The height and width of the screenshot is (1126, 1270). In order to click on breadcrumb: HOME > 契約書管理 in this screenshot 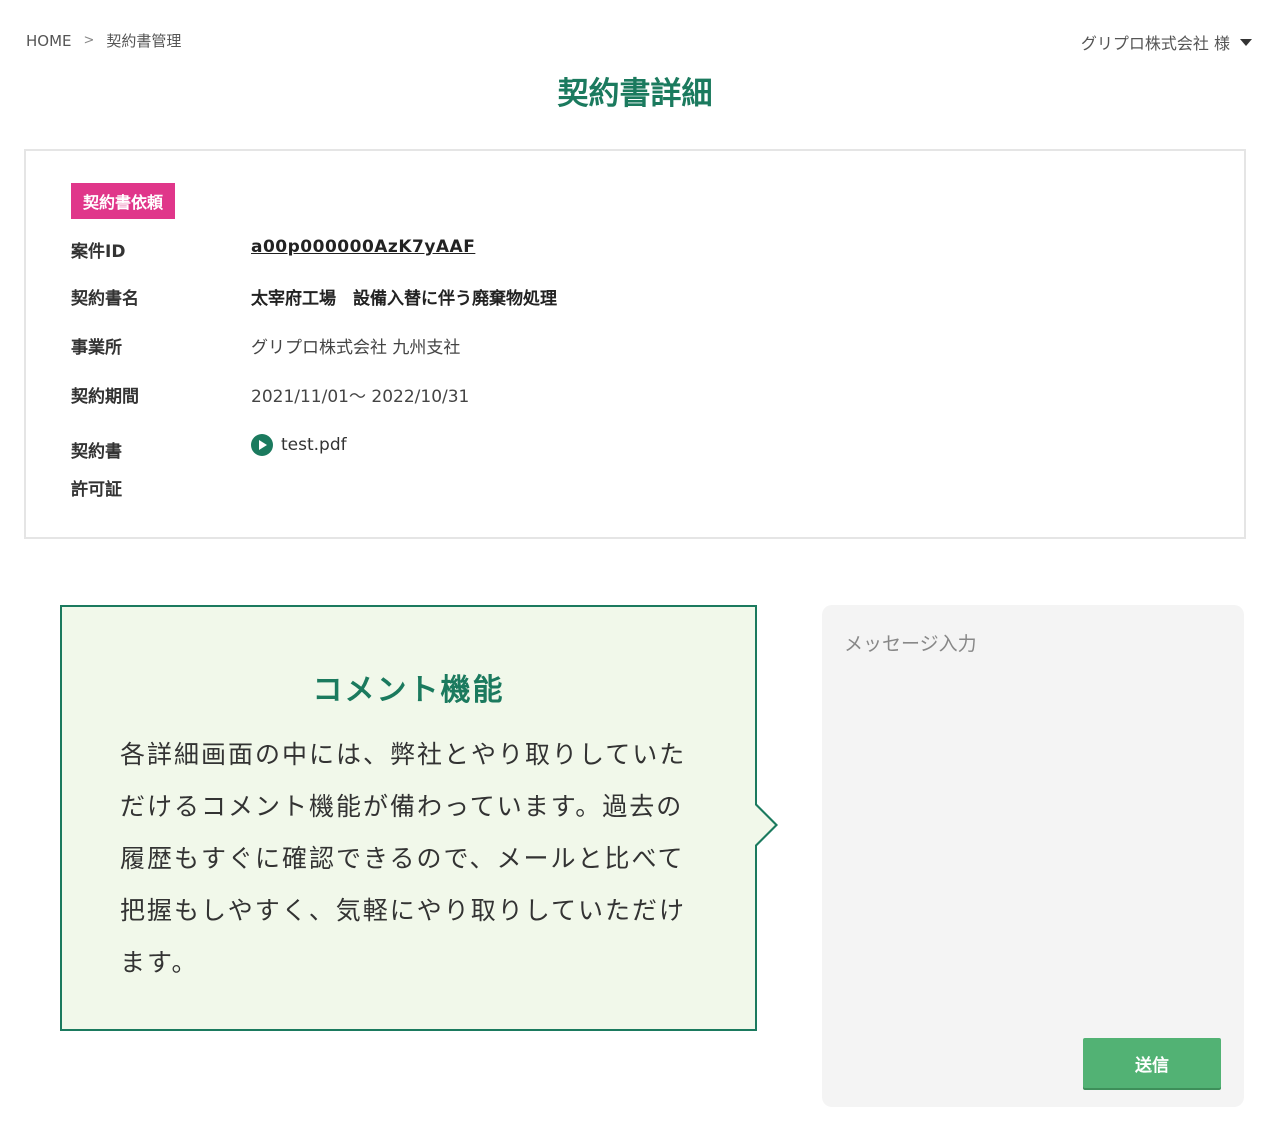, I will do `click(103, 40)`.